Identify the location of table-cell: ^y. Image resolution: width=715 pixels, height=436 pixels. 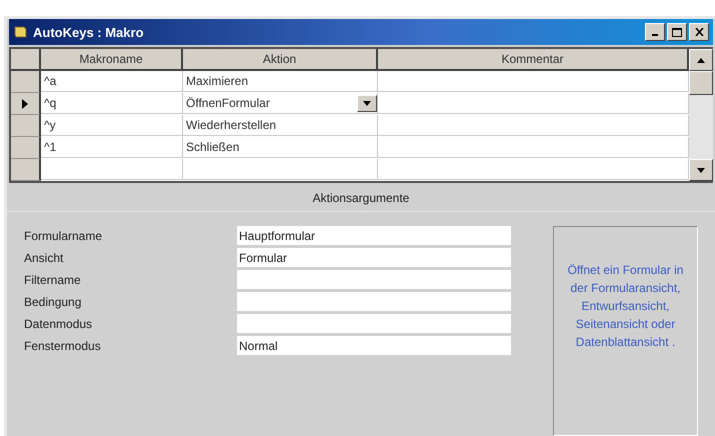
(112, 125).